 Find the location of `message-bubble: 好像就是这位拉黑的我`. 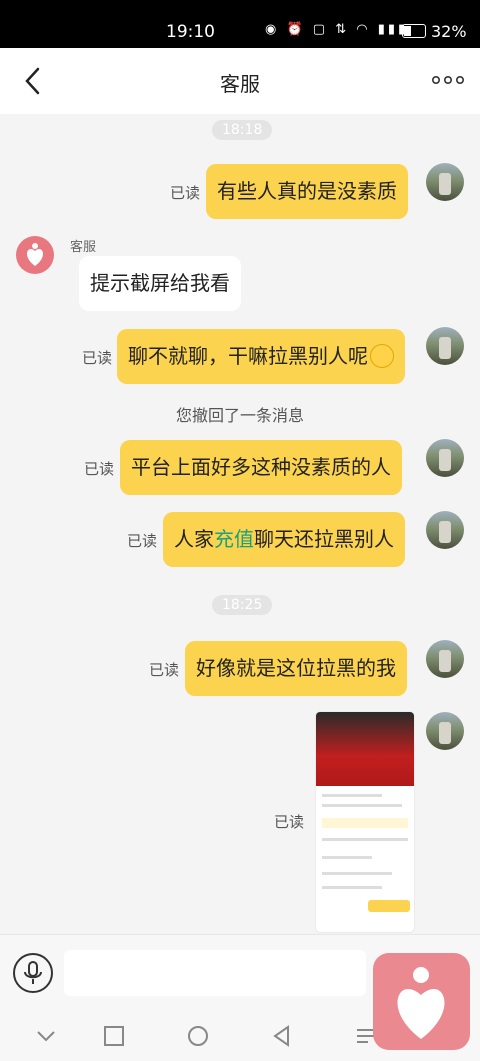

message-bubble: 好像就是这位拉黑的我 is located at coordinates (296, 668).